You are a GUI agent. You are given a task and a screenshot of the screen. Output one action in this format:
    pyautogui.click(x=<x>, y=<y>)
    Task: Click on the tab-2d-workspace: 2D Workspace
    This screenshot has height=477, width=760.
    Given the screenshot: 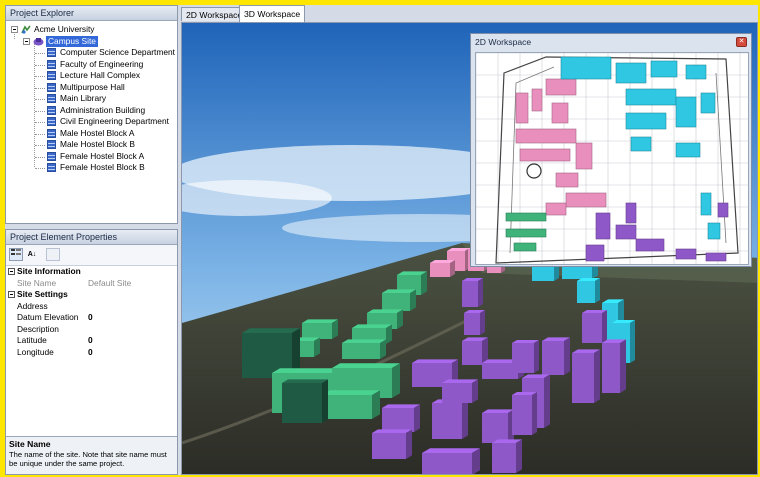 What is the action you would take?
    pyautogui.click(x=214, y=14)
    